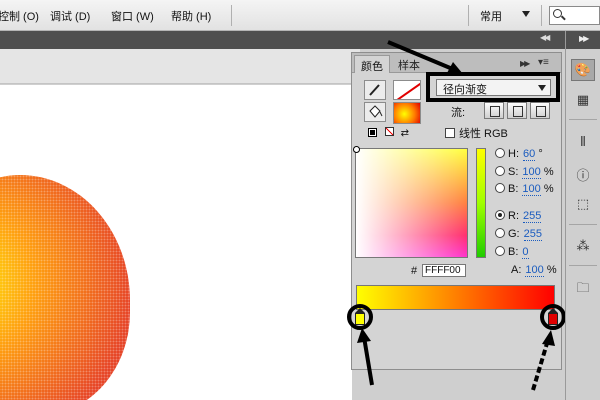 This screenshot has height=400, width=600. Describe the element at coordinates (583, 204) in the screenshot. I see `transform-icon: ⬚` at that location.